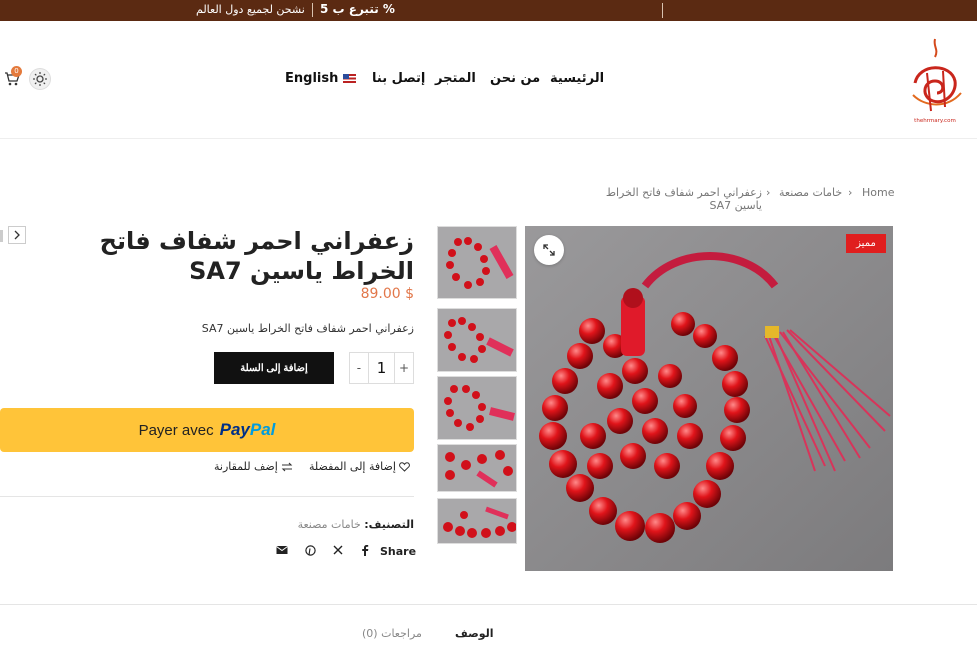 Image resolution: width=977 pixels, height=664 pixels. I want to click on share-label: Share, so click(398, 551).